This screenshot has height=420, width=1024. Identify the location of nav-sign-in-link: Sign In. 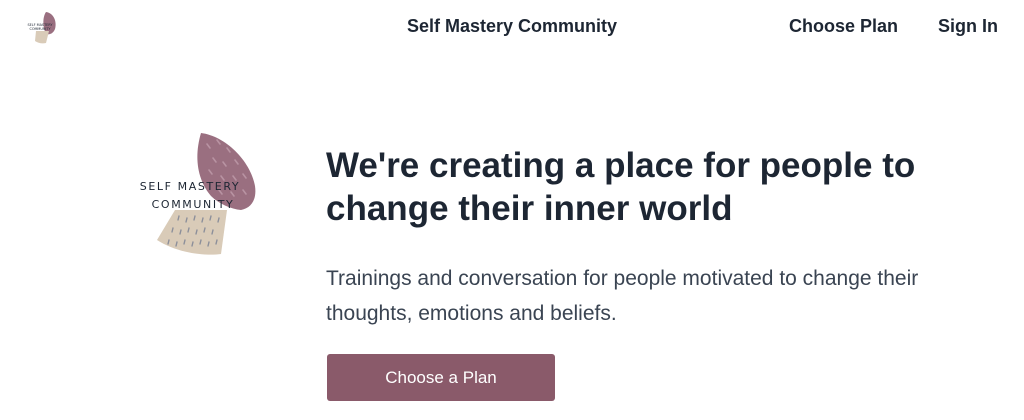
(968, 26).